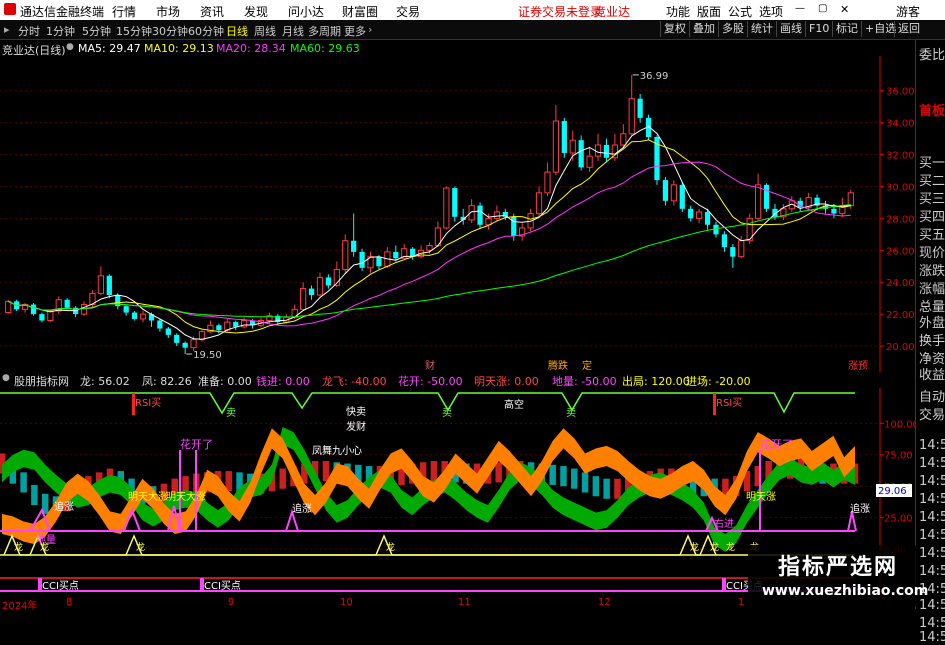  I want to click on period-60min: 60分钟, so click(206, 31).